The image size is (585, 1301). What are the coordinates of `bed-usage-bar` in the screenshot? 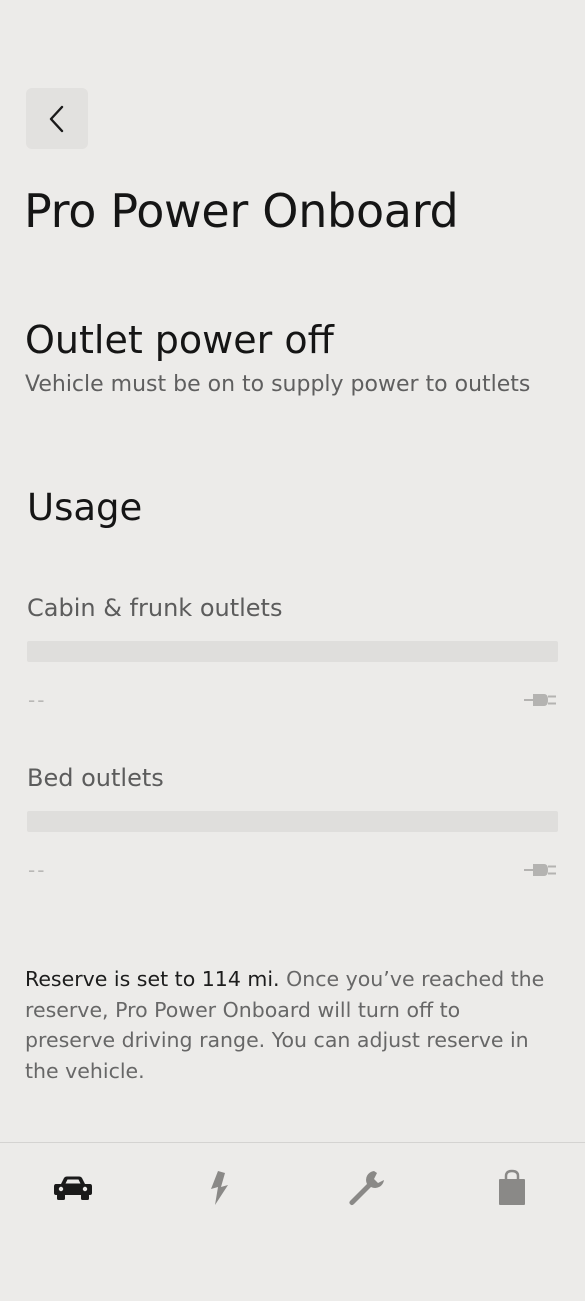 It's located at (292, 821).